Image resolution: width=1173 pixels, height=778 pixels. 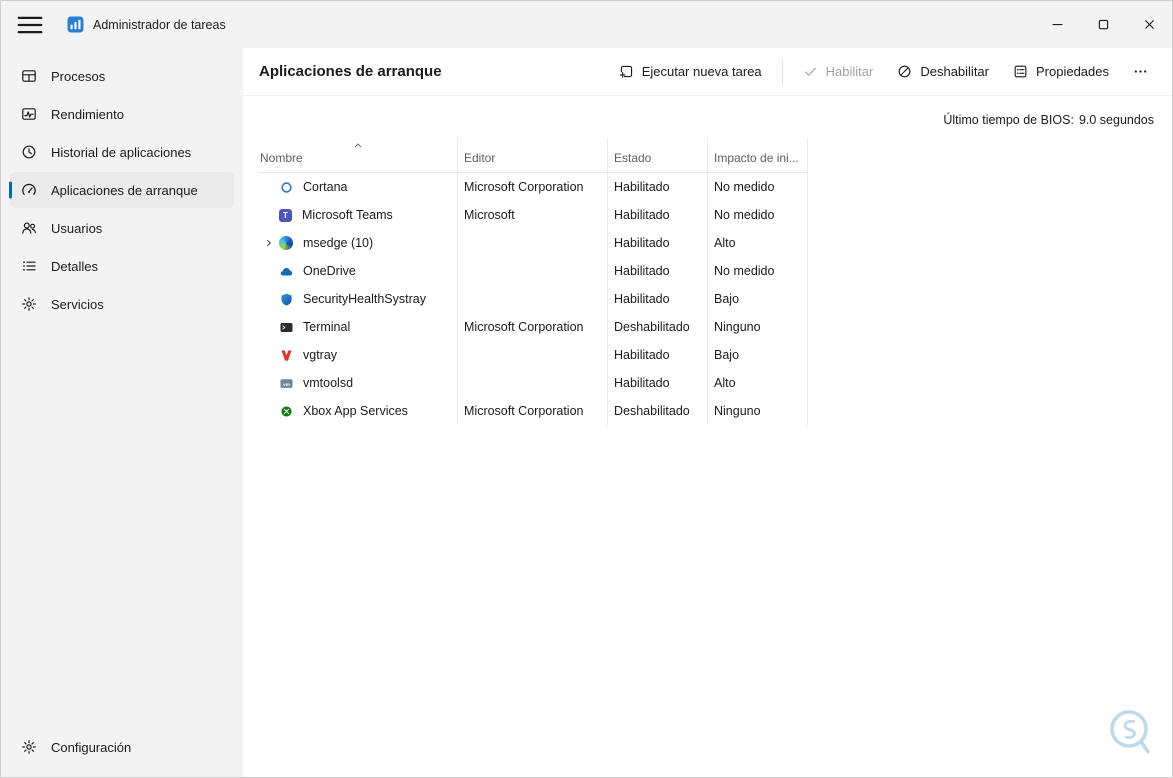 What do you see at coordinates (329, 271) in the screenshot?
I see `app-name: OneDrive` at bounding box center [329, 271].